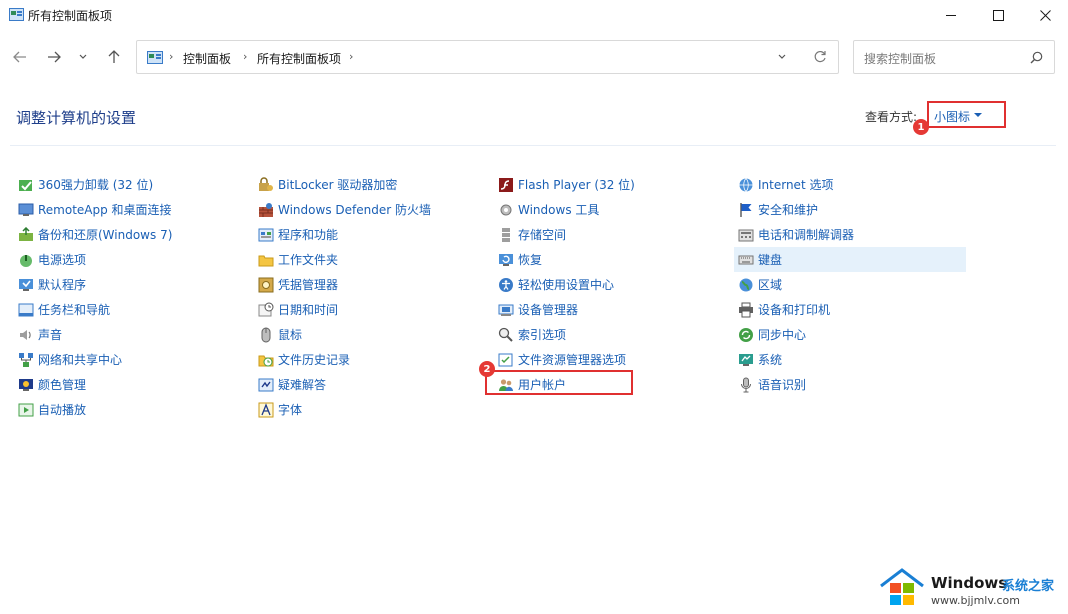  I want to click on arrow-right-icon, so click(54, 57).